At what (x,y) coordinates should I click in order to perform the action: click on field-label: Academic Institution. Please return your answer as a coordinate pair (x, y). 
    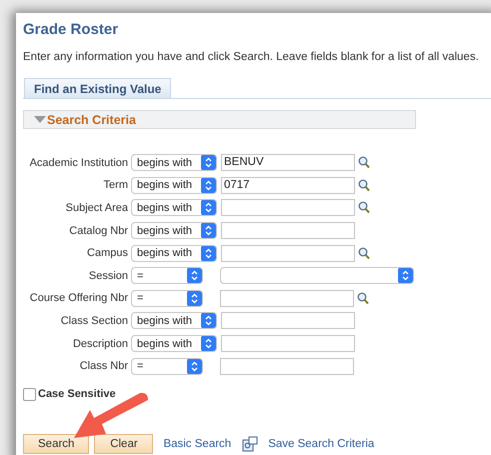
    Looking at the image, I should click on (78, 162).